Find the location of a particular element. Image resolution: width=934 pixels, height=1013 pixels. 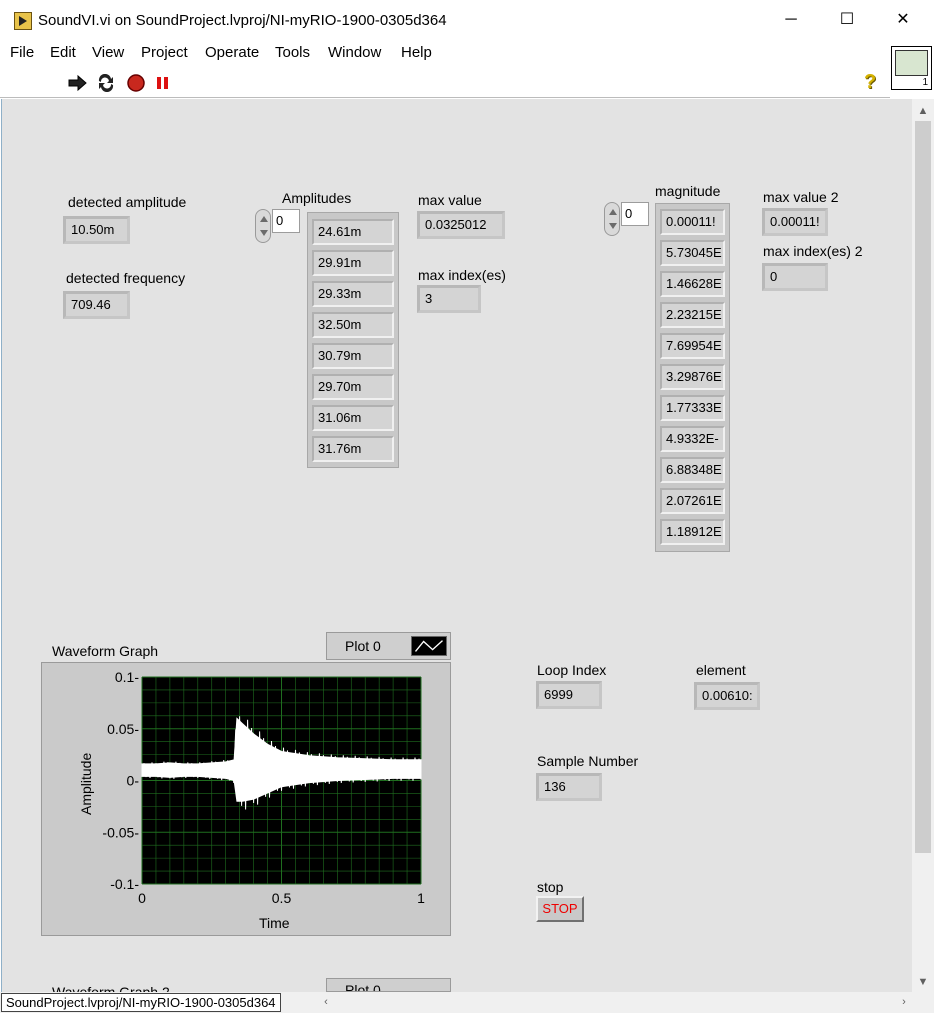

menu-project: Project is located at coordinates (164, 52).